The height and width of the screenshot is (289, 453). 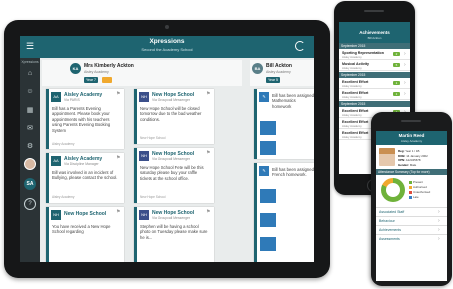 I want to click on points-badge: 1, so click(x=396, y=83).